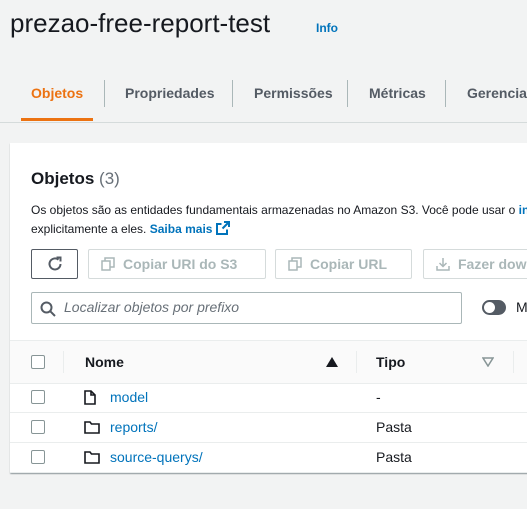  Describe the element at coordinates (169, 94) in the screenshot. I see `tab-properties: Propriedades` at that location.